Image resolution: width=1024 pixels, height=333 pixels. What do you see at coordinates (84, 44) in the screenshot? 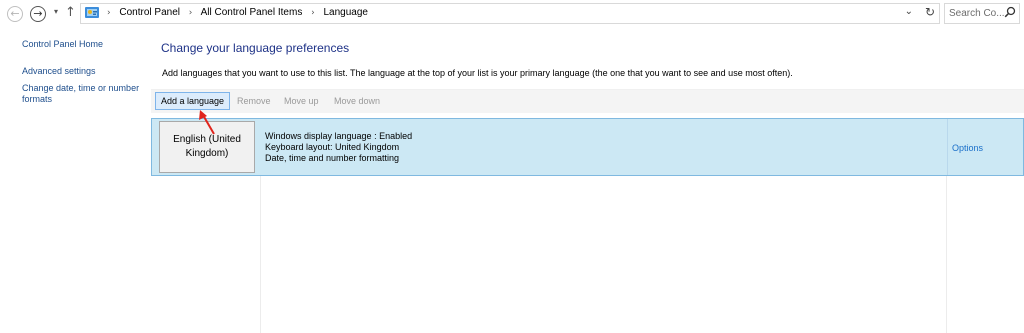
I see `control-panel-home-link: Control Panel Home` at bounding box center [84, 44].